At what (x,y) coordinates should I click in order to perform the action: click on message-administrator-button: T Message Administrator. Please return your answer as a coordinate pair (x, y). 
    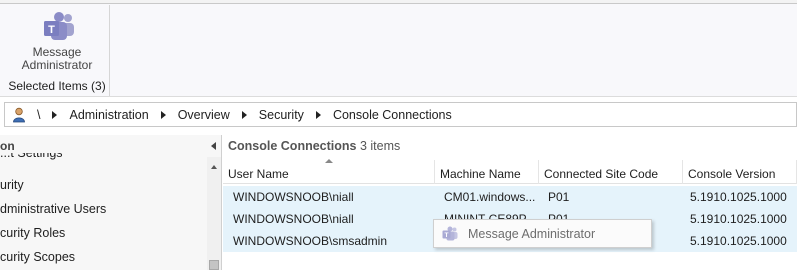
    Looking at the image, I should click on (57, 40).